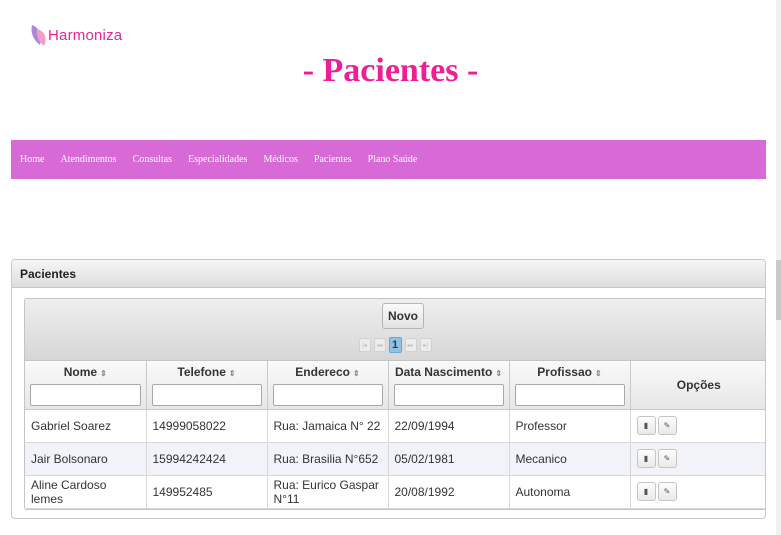 The height and width of the screenshot is (535, 781). Describe the element at coordinates (38, 35) in the screenshot. I see `harmoniza-logo-icon` at that location.